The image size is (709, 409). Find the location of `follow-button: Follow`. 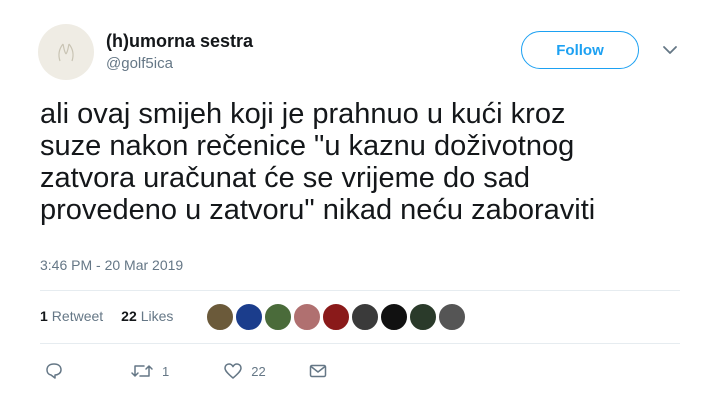

follow-button: Follow is located at coordinates (580, 50).